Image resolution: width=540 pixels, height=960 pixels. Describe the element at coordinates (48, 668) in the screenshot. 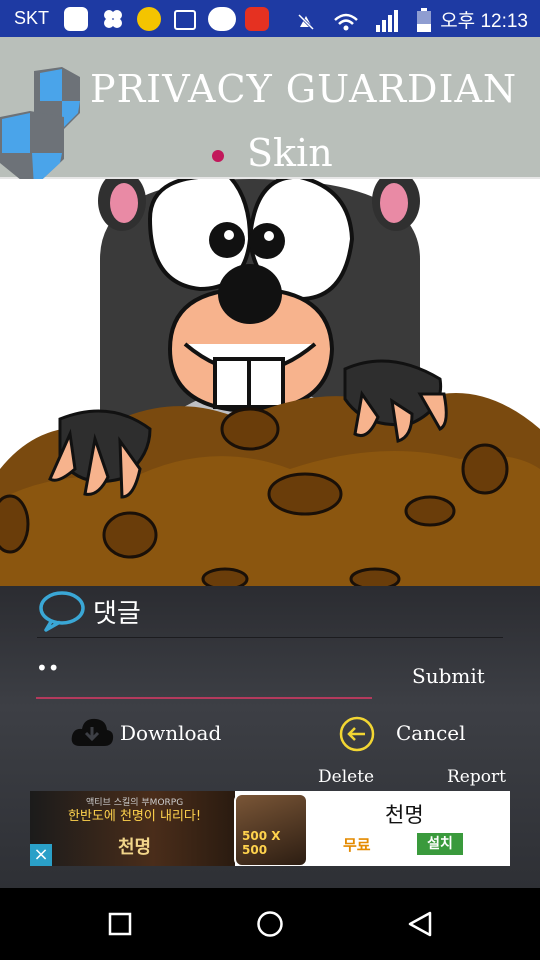

I see `comment-input: ••` at that location.